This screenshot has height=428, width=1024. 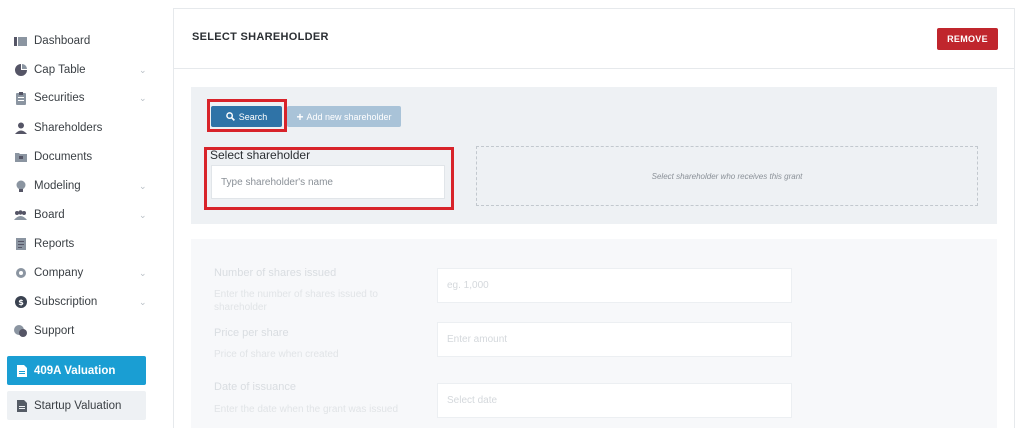 I want to click on add-new-shareholder-button: + Add new shareholder, so click(x=344, y=116).